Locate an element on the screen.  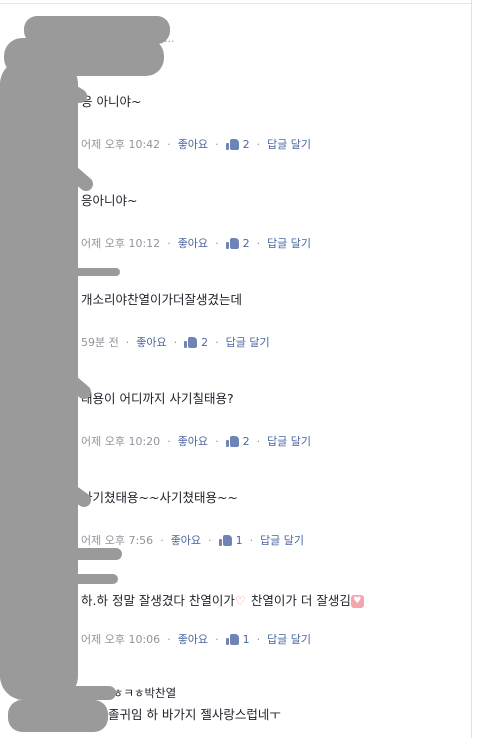
comment-text: 진짜 졸귀임 하 바가지 젤사랑스럽네ㅜ is located at coordinates (181, 714).